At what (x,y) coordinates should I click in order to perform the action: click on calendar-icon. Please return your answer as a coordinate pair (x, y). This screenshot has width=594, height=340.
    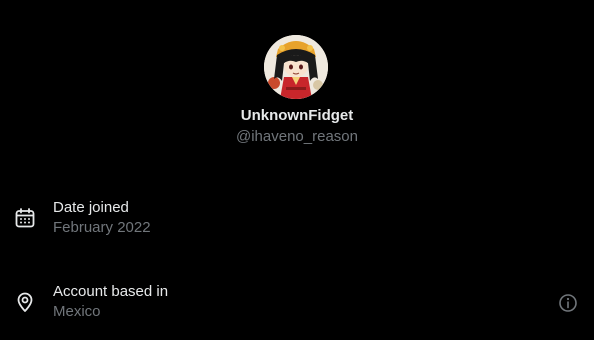
    Looking at the image, I should click on (25, 218).